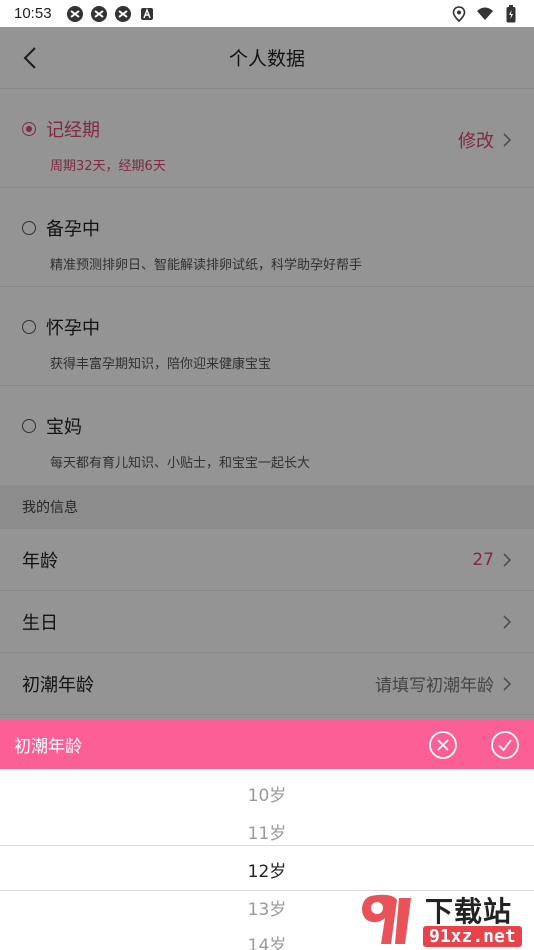  Describe the element at coordinates (267, 845) in the screenshot. I see `wheel-divider` at that location.